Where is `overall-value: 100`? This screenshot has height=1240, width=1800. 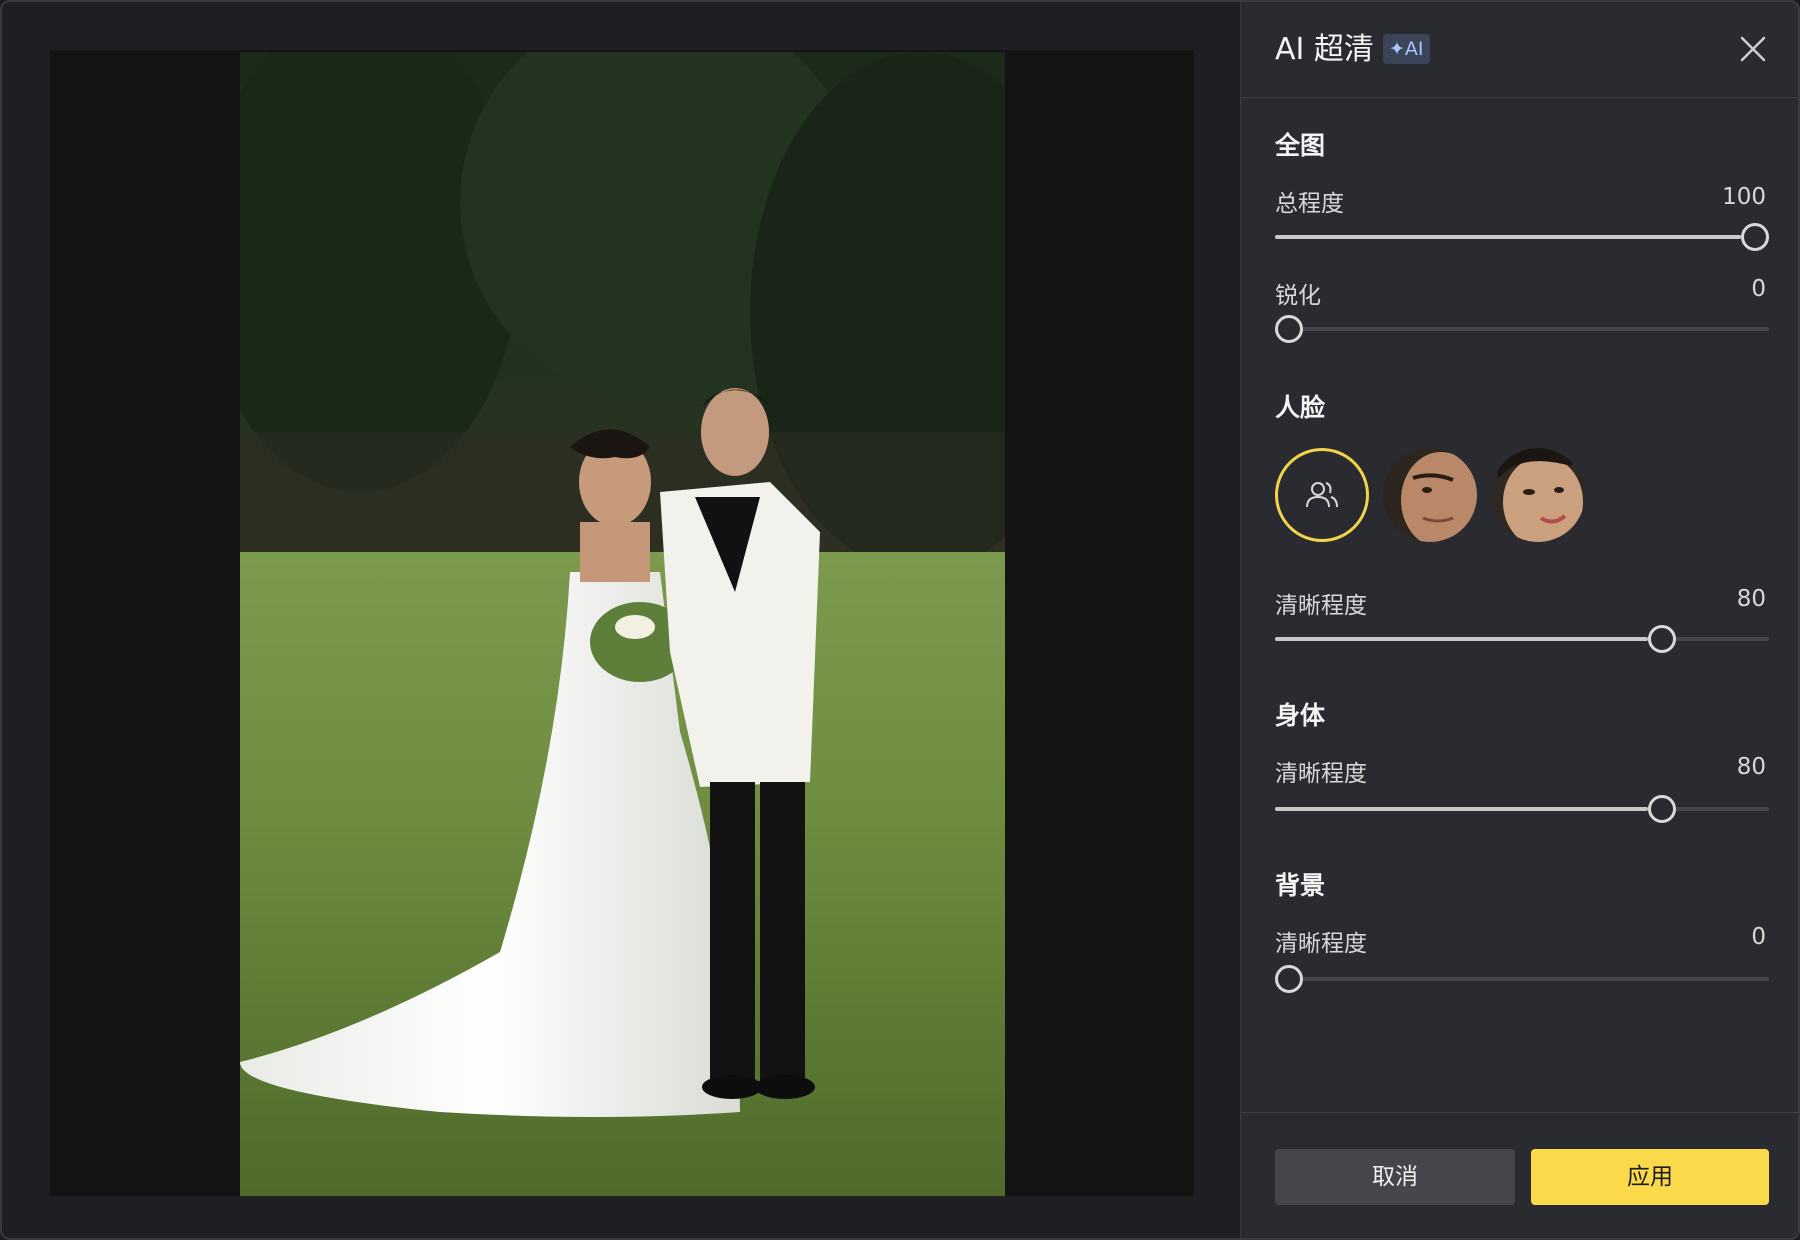 overall-value: 100 is located at coordinates (1744, 197).